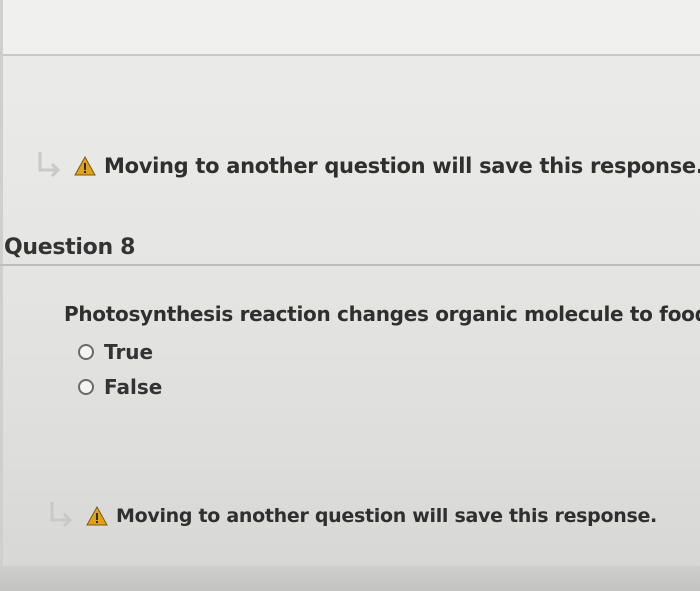  I want to click on top-panel, so click(350, 28).